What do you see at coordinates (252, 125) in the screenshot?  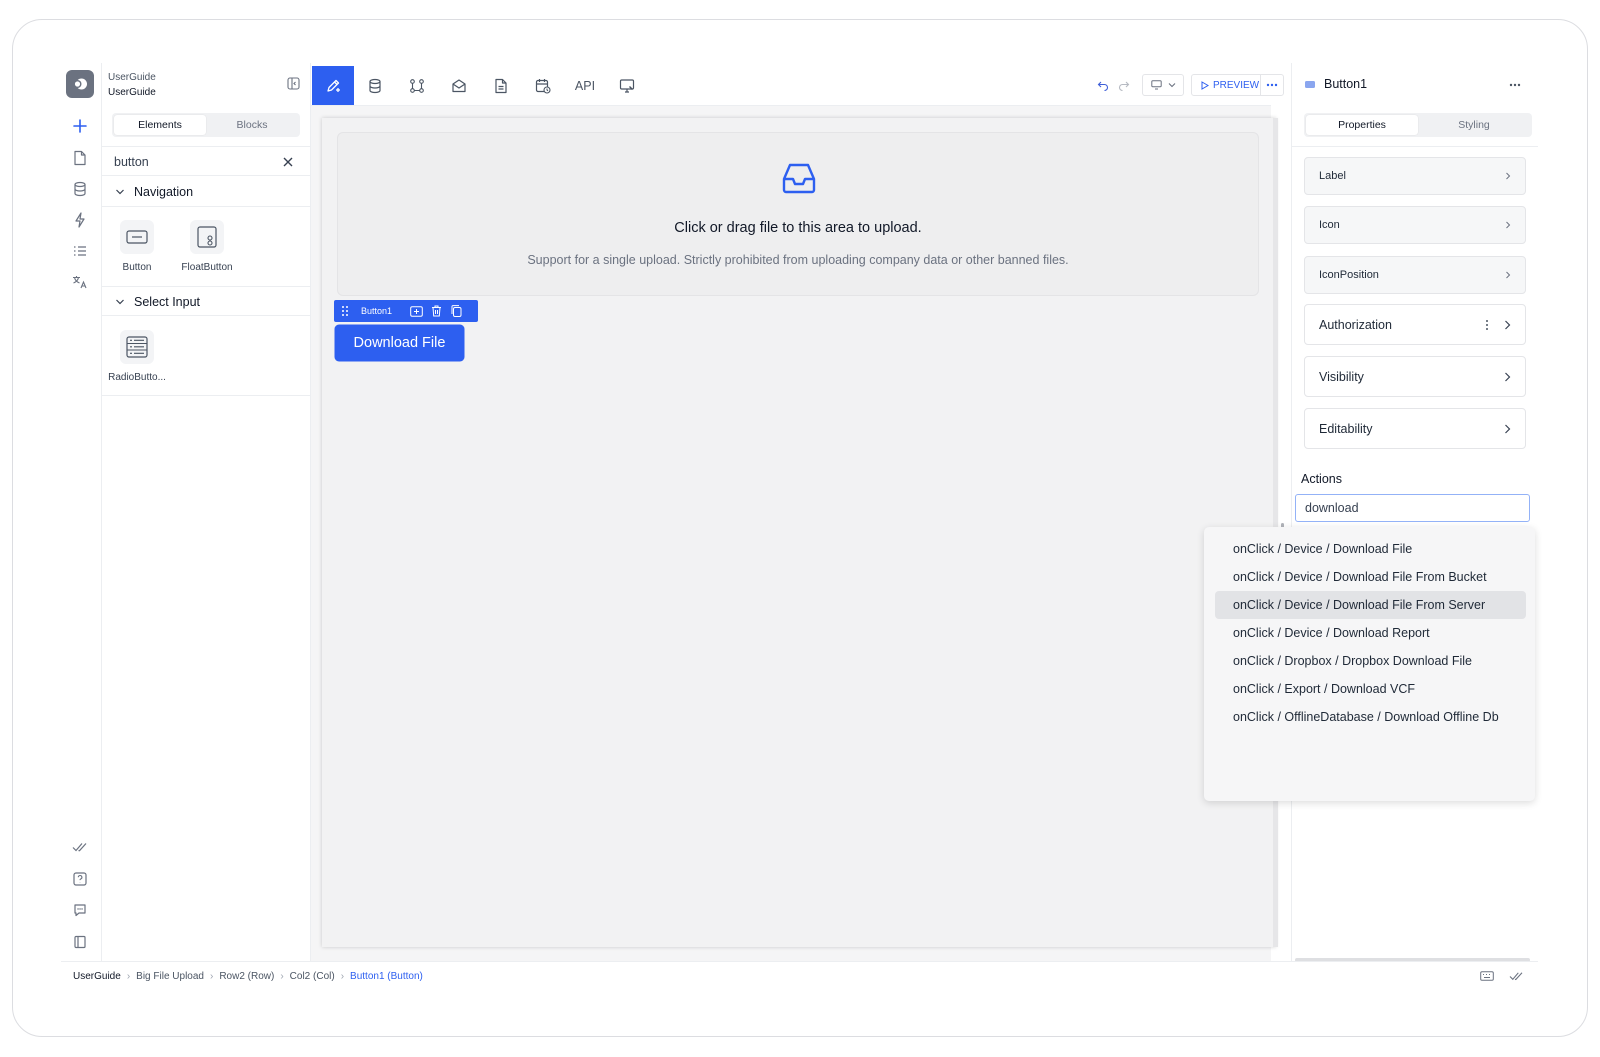 I see `tab-blocks: Blocks` at bounding box center [252, 125].